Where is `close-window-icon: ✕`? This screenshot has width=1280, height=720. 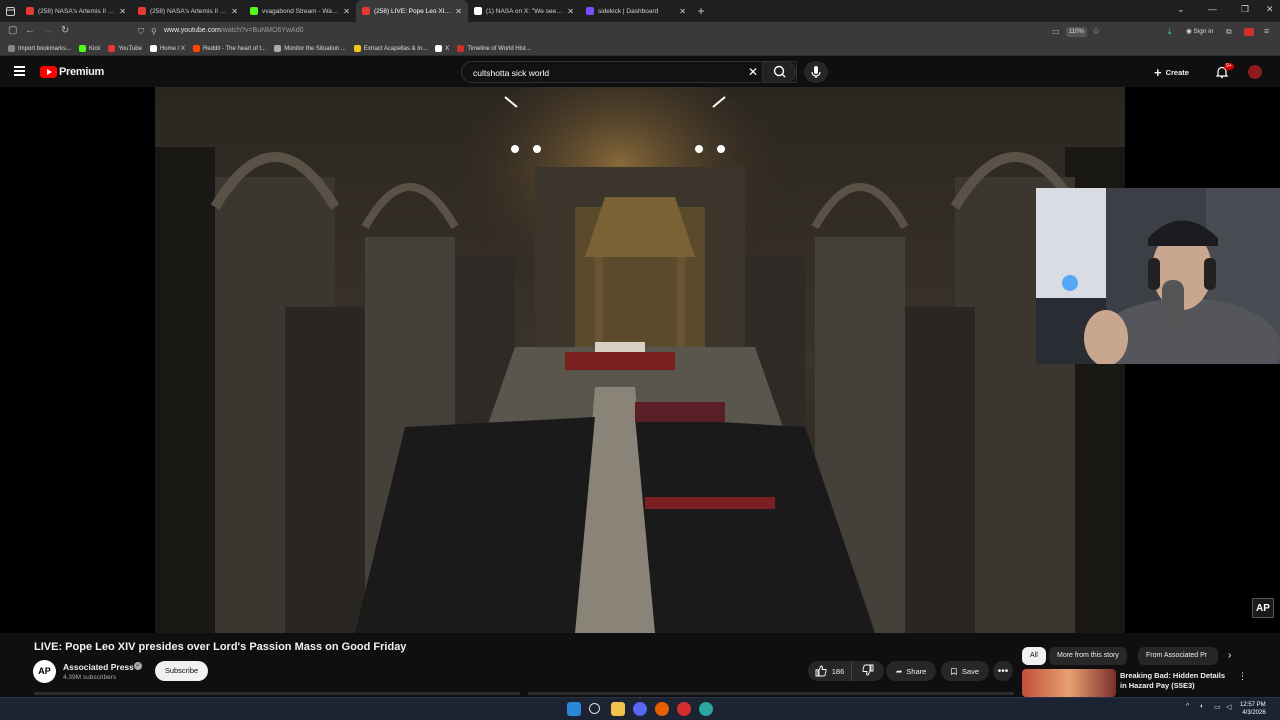 close-window-icon: ✕ is located at coordinates (1270, 9).